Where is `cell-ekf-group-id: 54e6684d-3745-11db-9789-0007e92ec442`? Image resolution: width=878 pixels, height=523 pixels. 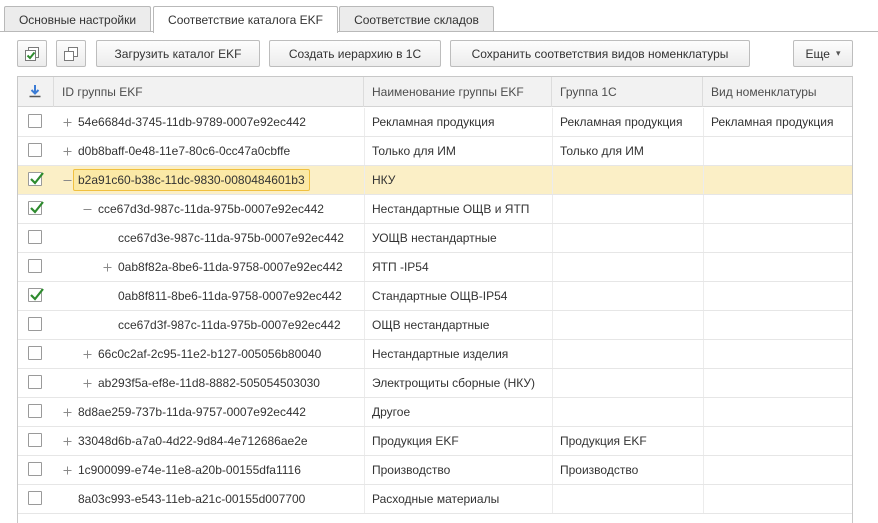 cell-ekf-group-id: 54e6684d-3745-11db-9789-0007e92ec442 is located at coordinates (211, 122).